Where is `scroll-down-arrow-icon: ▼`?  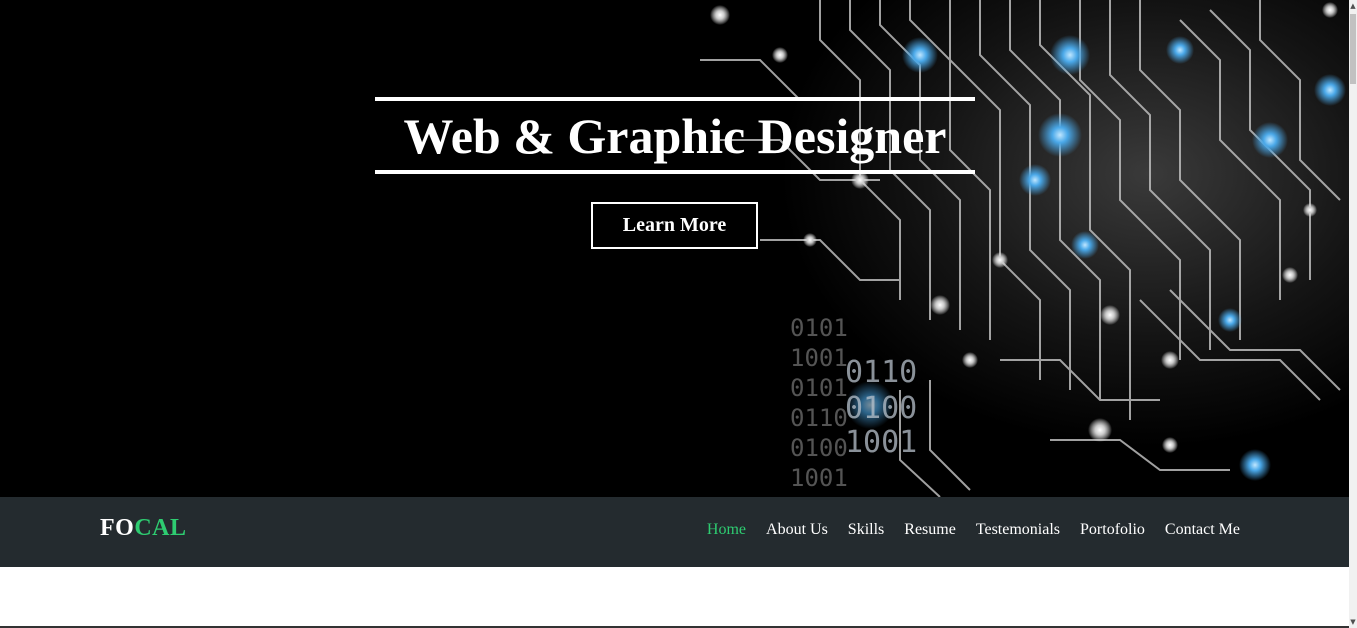
scroll-down-arrow-icon: ▼ is located at coordinates (1353, 622).